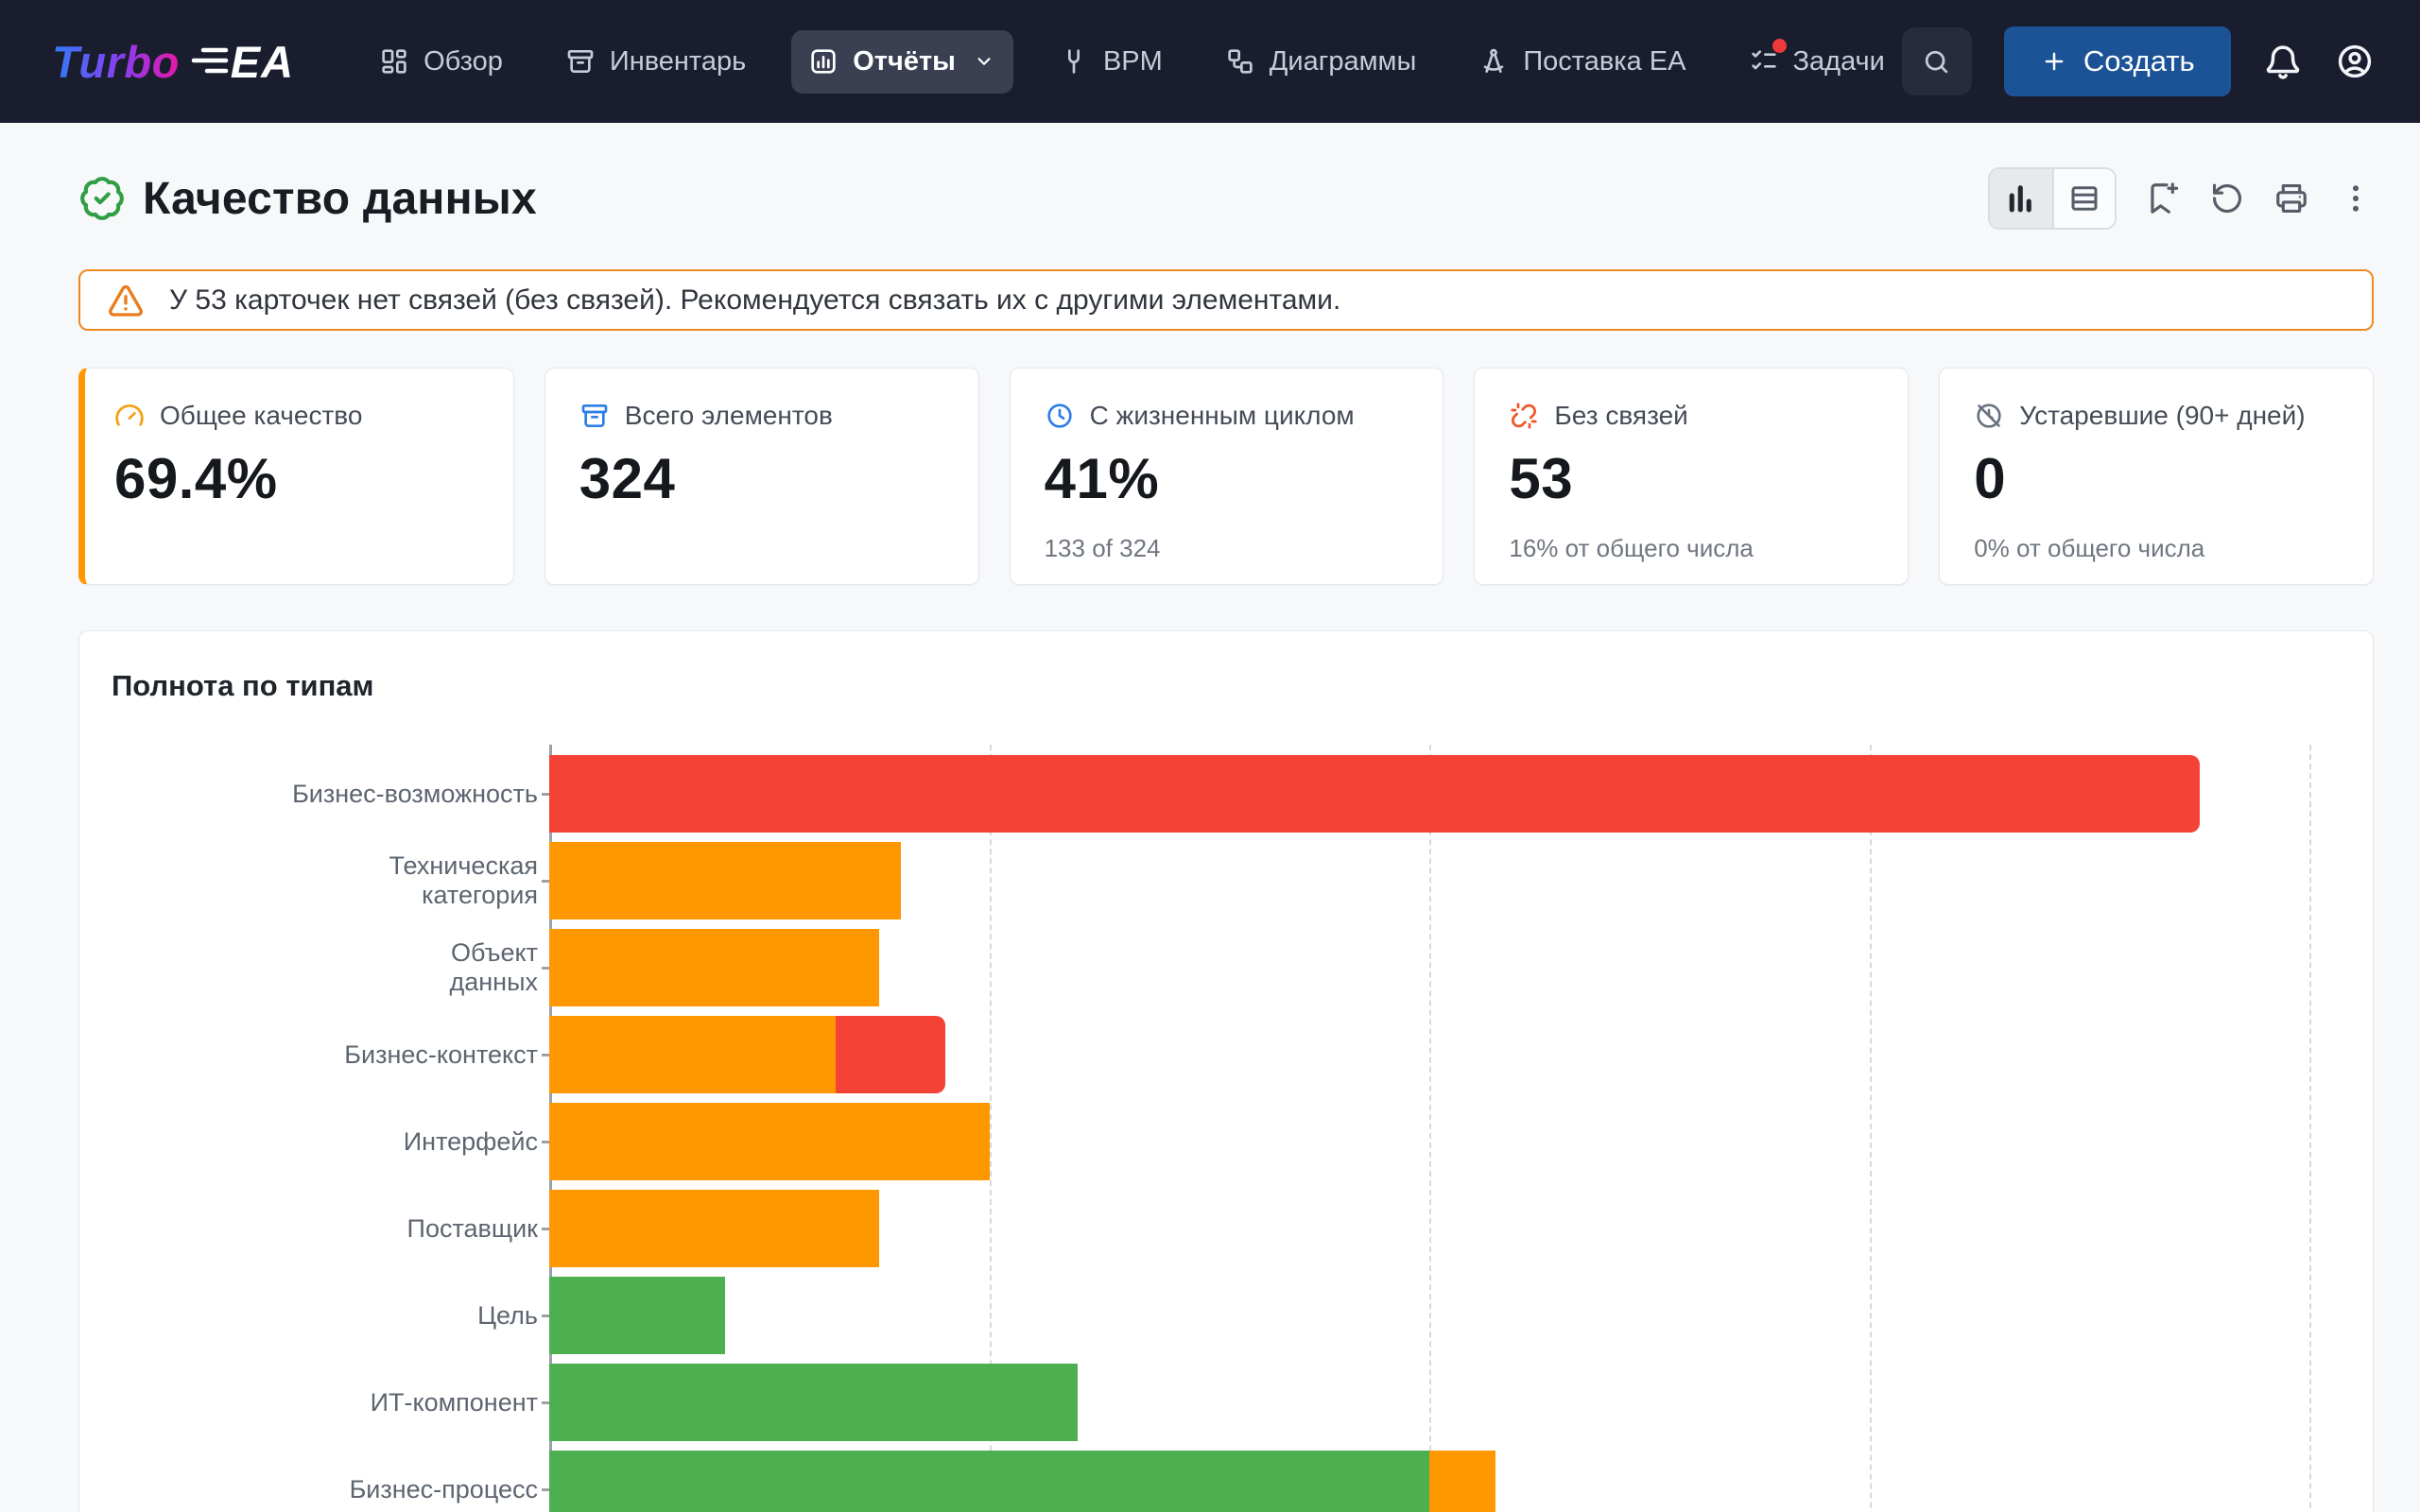  I want to click on card-label: Без связей, so click(1621, 415).